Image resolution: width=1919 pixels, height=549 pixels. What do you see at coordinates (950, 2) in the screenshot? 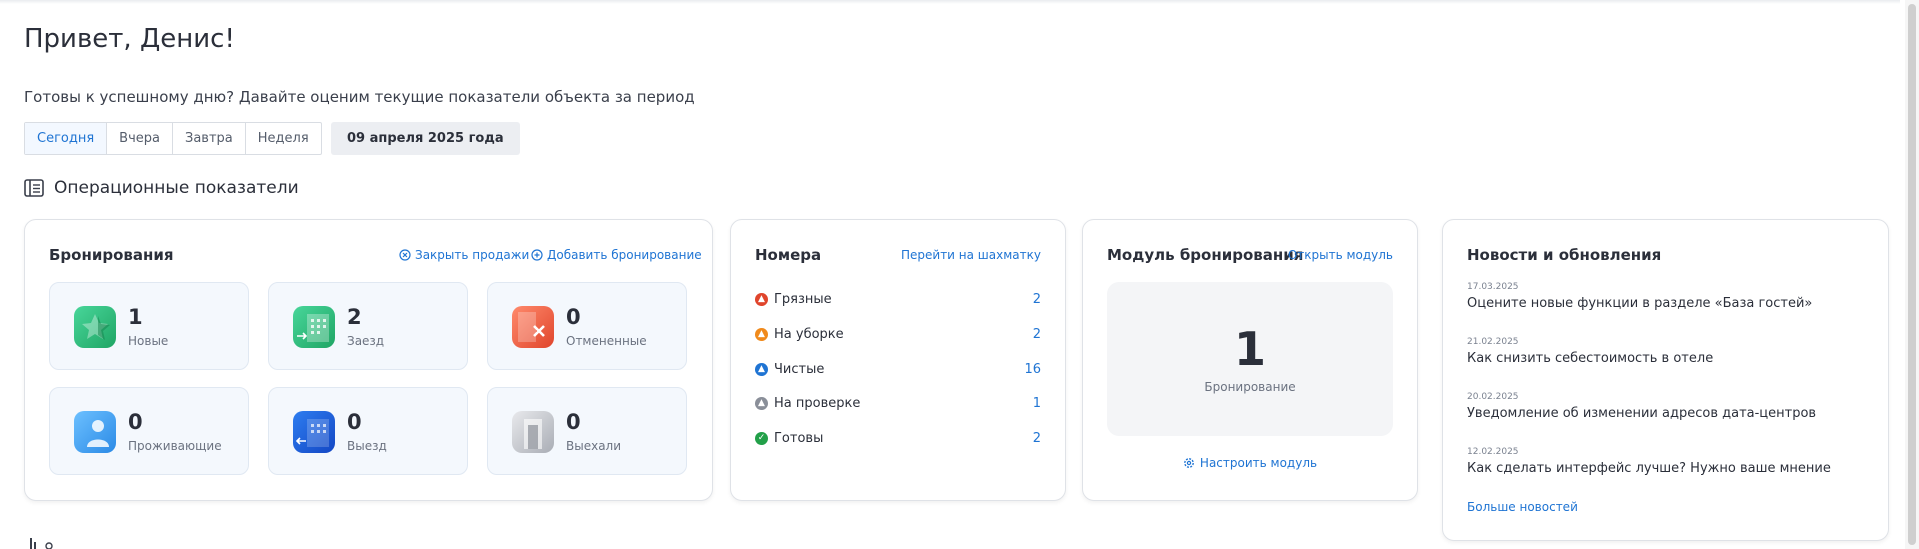
I see `header-shadow` at bounding box center [950, 2].